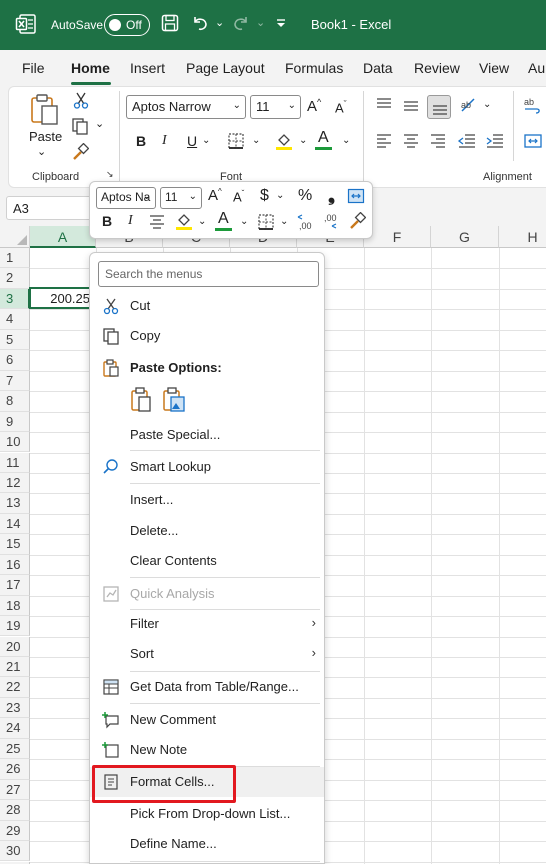 This screenshot has height=864, width=546. I want to click on redo-dropdown-icon: ⌄, so click(260, 22).